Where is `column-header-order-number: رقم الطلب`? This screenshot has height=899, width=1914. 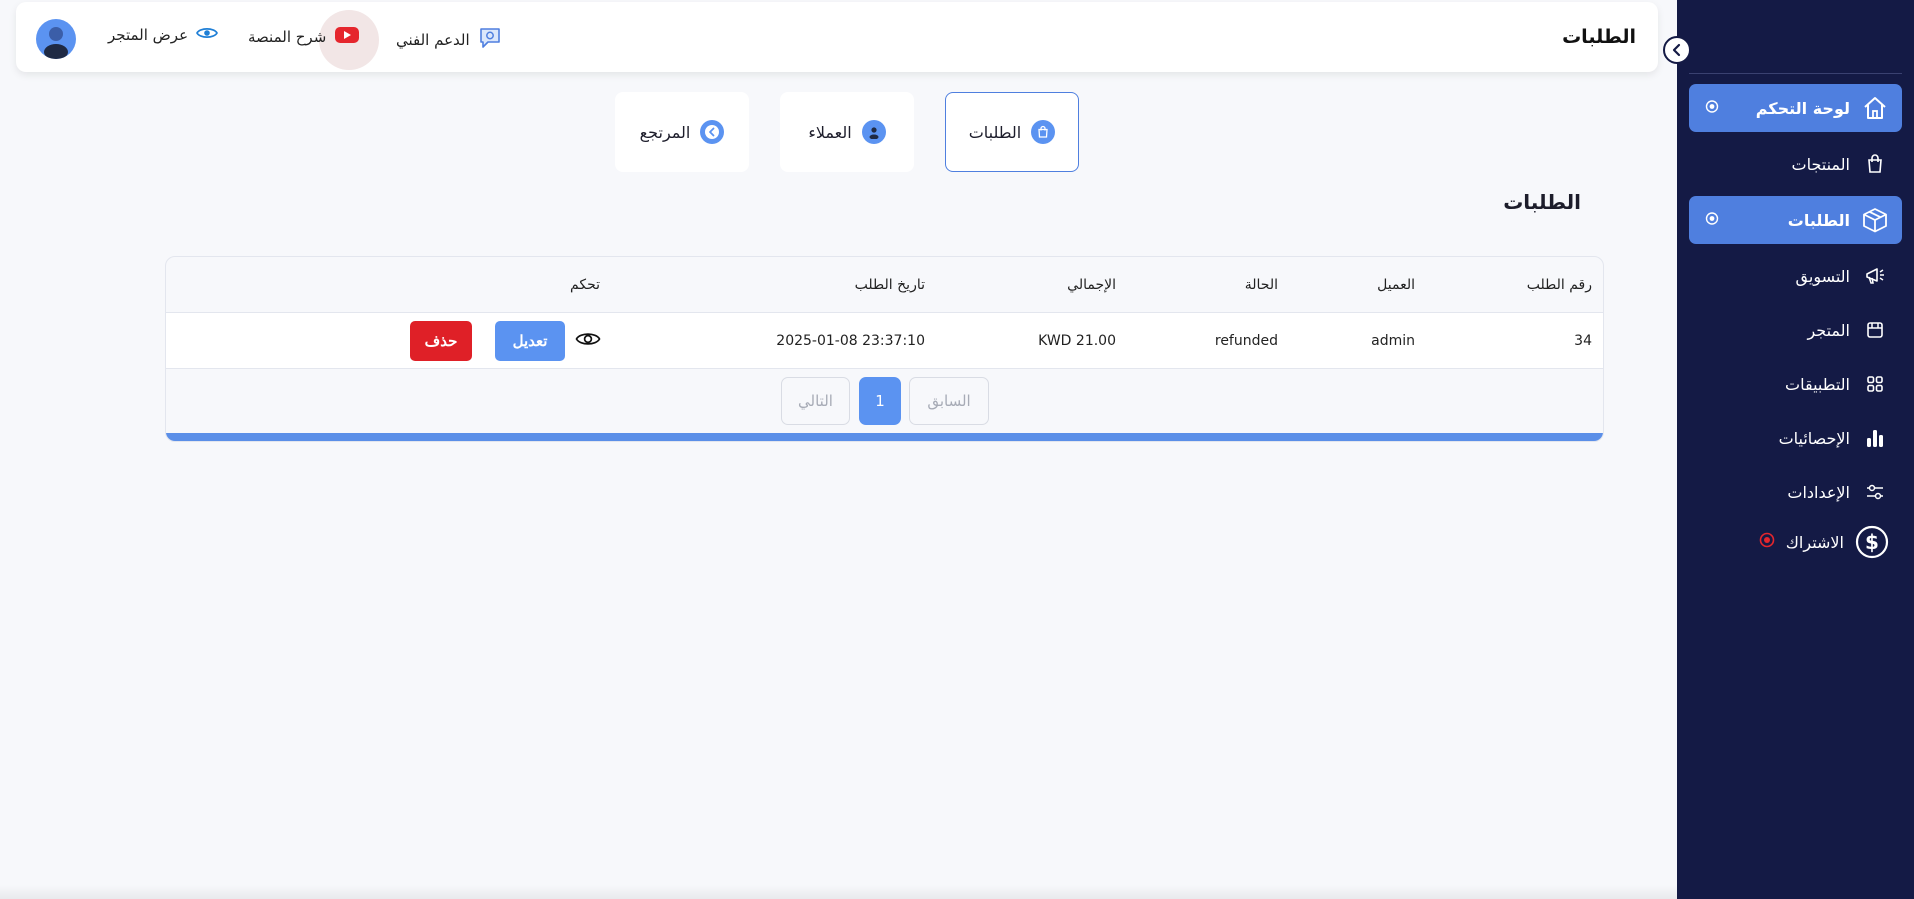
column-header-order-number: رقم الطلب is located at coordinates (1559, 284).